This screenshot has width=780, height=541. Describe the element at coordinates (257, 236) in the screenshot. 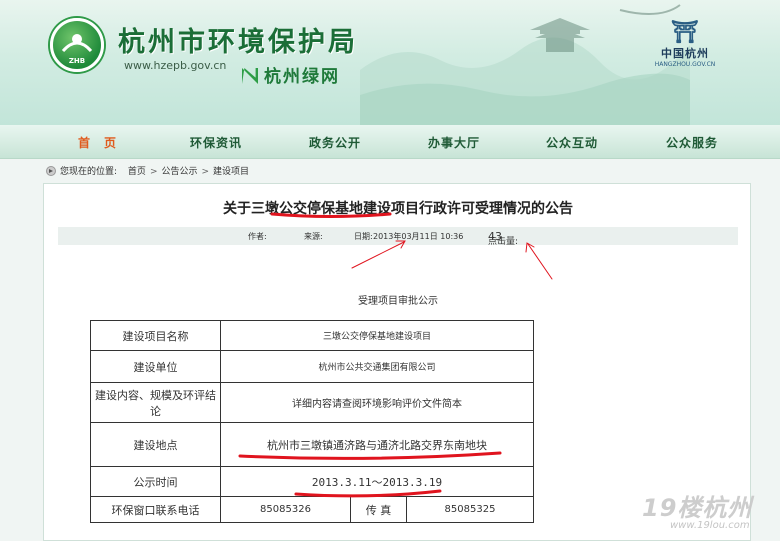

I see `meta-author-label: 作者:` at that location.